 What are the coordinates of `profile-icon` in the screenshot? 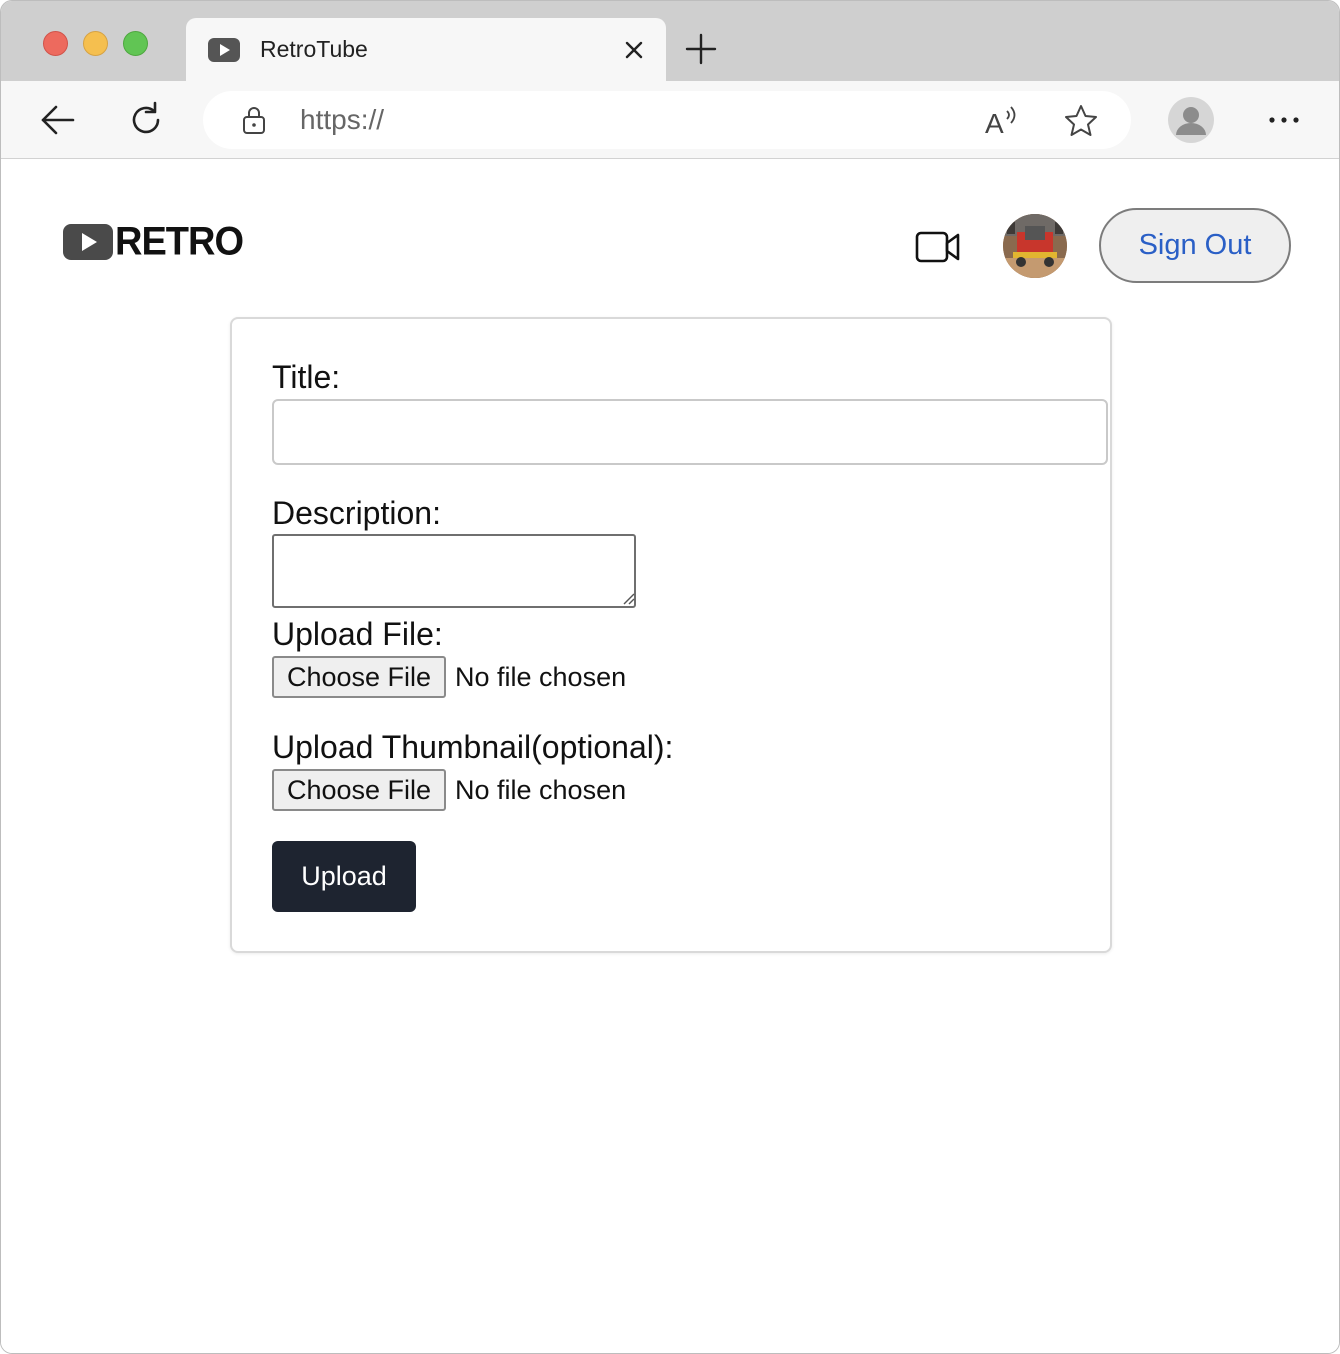 It's located at (1191, 120).